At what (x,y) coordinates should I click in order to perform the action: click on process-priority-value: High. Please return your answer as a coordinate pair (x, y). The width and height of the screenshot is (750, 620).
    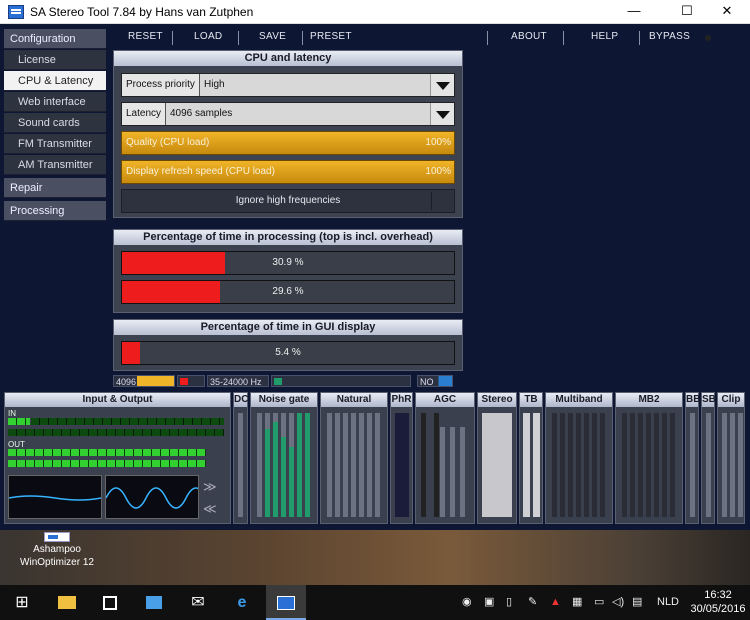
    Looking at the image, I should click on (214, 84).